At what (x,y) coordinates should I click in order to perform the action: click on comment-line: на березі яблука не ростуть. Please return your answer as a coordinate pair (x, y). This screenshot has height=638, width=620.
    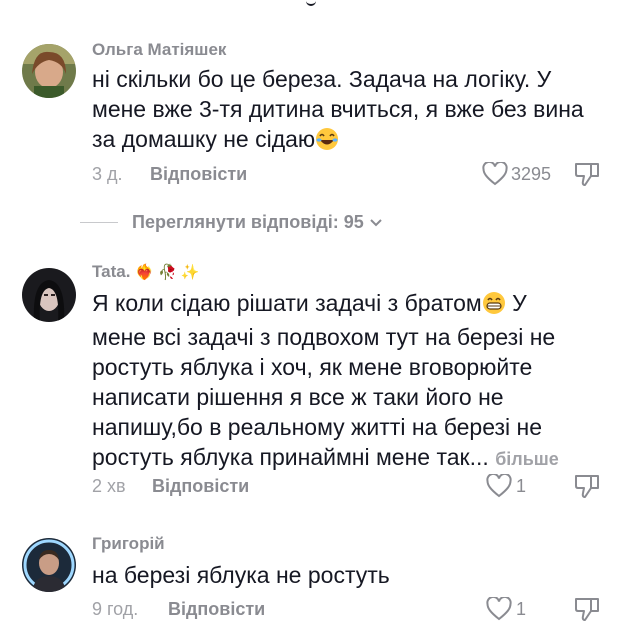
    Looking at the image, I should click on (241, 575).